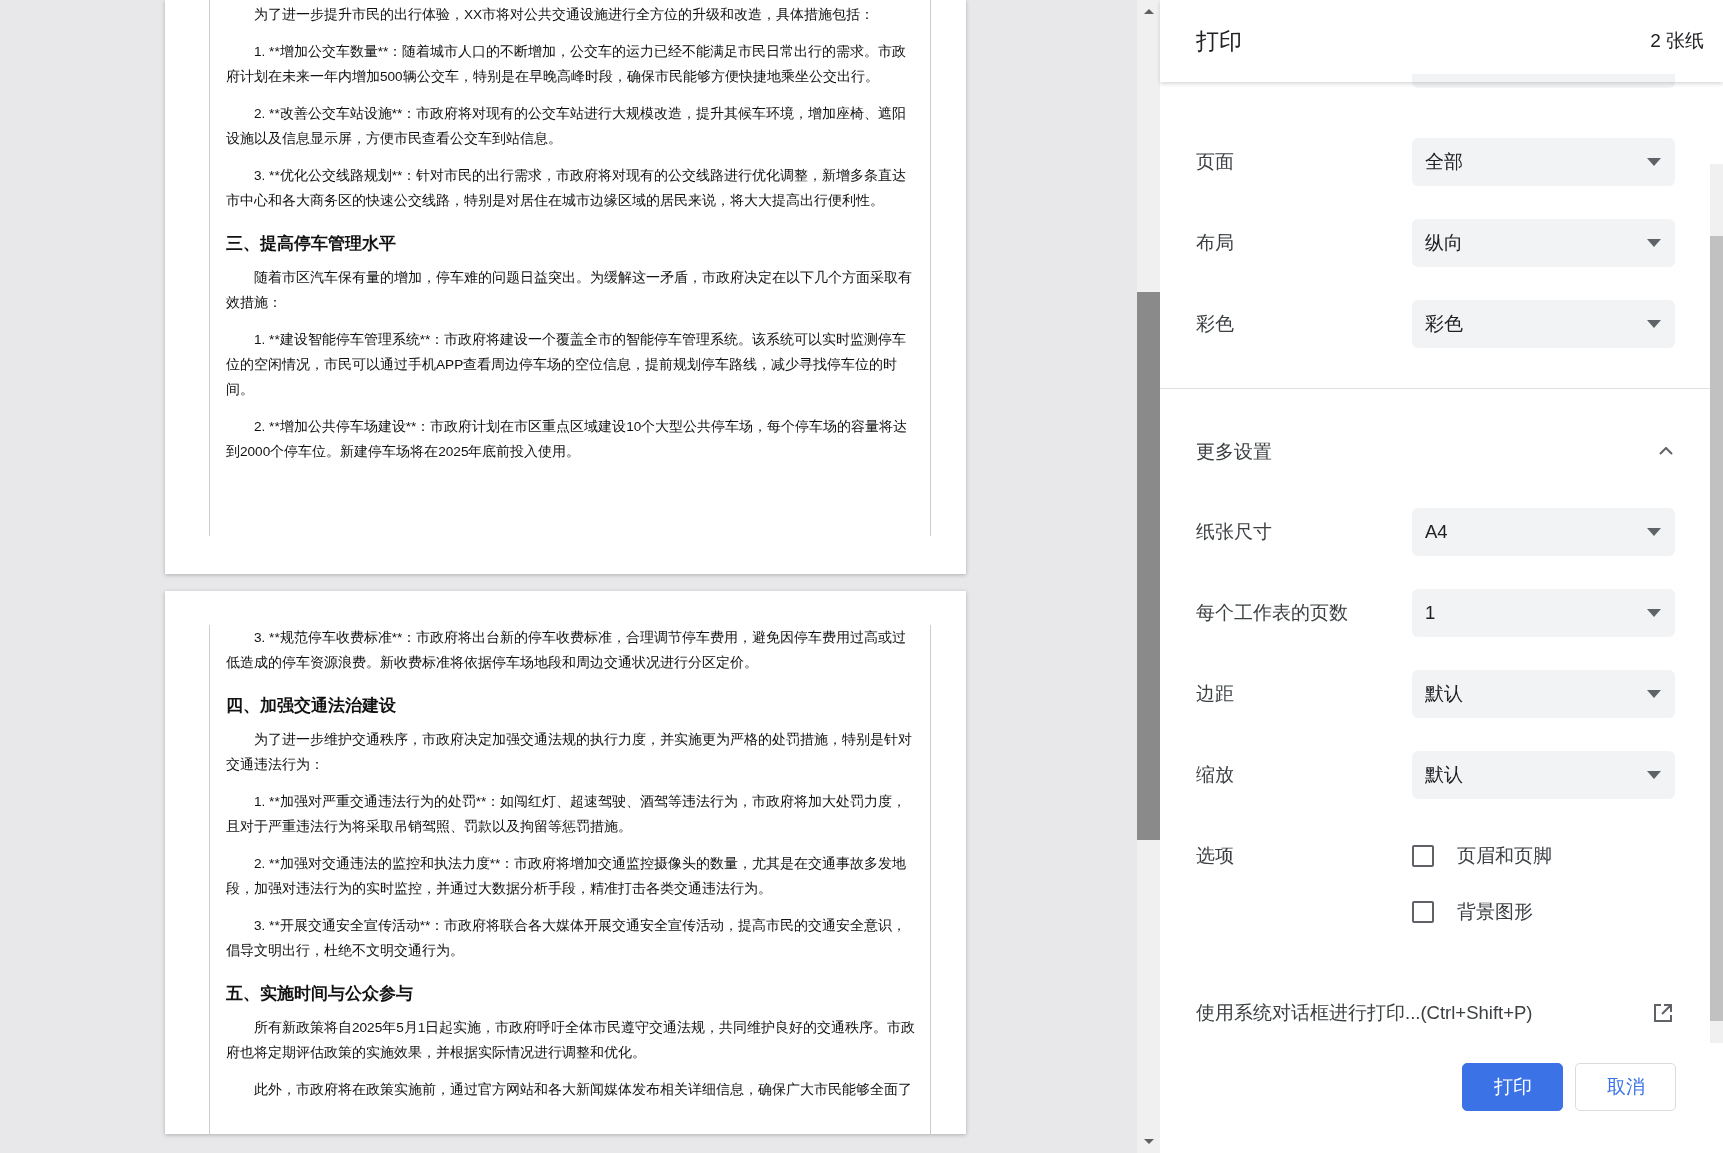 This screenshot has height=1153, width=1723. I want to click on external-link-icon, so click(1663, 1012).